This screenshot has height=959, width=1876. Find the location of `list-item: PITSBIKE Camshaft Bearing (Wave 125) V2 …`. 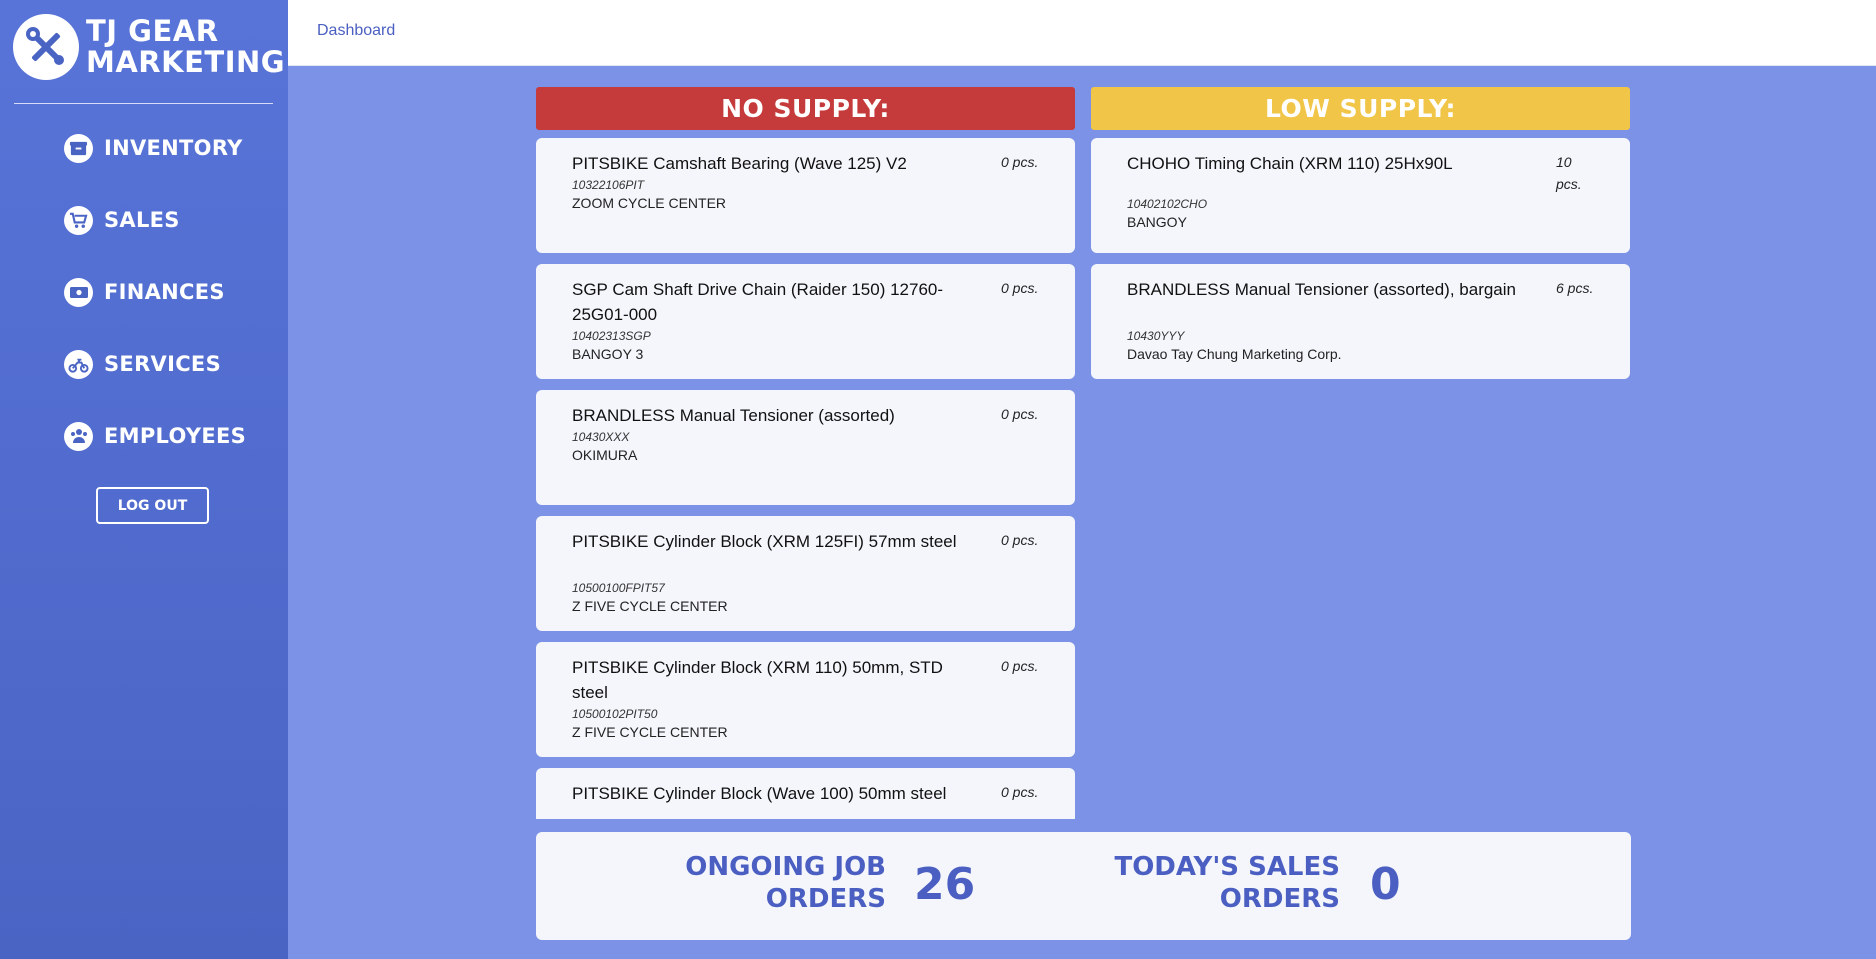

list-item: PITSBIKE Camshaft Bearing (Wave 125) V2 … is located at coordinates (805, 195).